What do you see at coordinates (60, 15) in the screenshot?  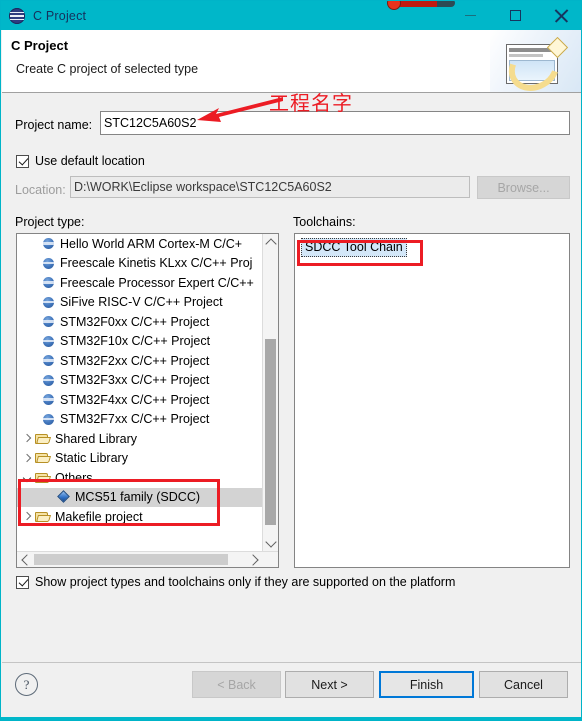 I see `window-title: C Project` at bounding box center [60, 15].